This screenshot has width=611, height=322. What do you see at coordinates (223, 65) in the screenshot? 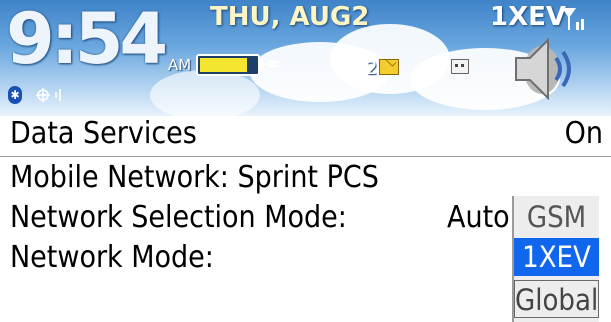
I see `battery-level-fill` at bounding box center [223, 65].